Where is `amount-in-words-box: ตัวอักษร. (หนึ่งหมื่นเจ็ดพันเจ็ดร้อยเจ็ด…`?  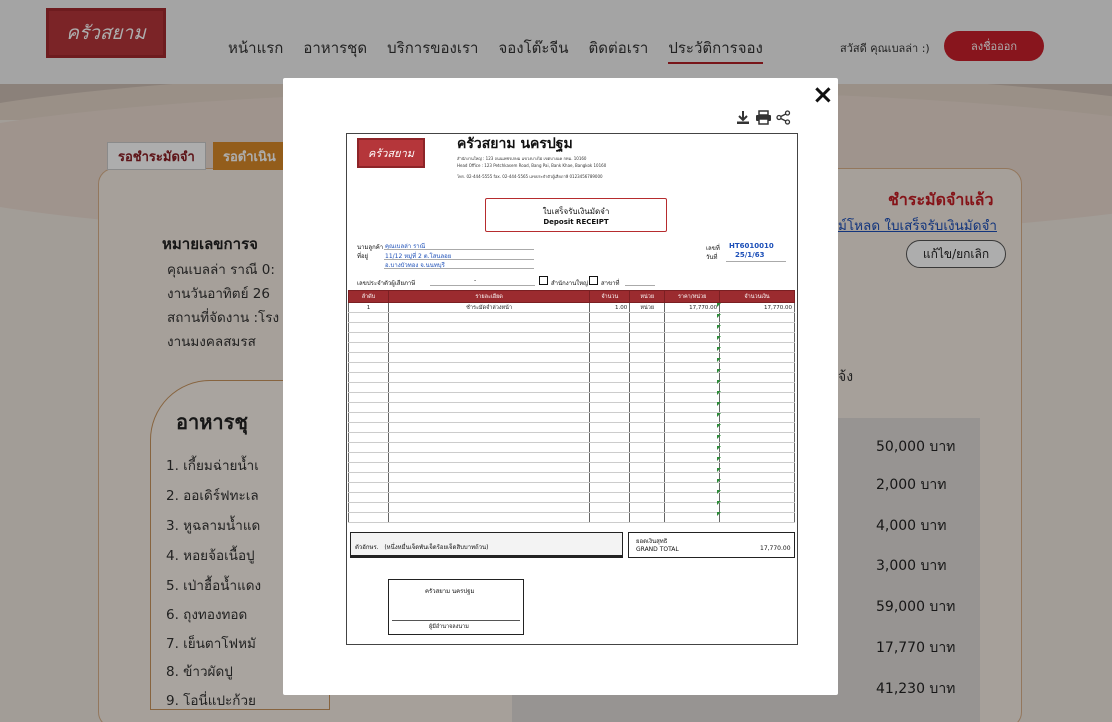 amount-in-words-box: ตัวอักษร. (หนึ่งหมื่นเจ็ดพันเจ็ดร้อยเจ็ด… is located at coordinates (486, 545).